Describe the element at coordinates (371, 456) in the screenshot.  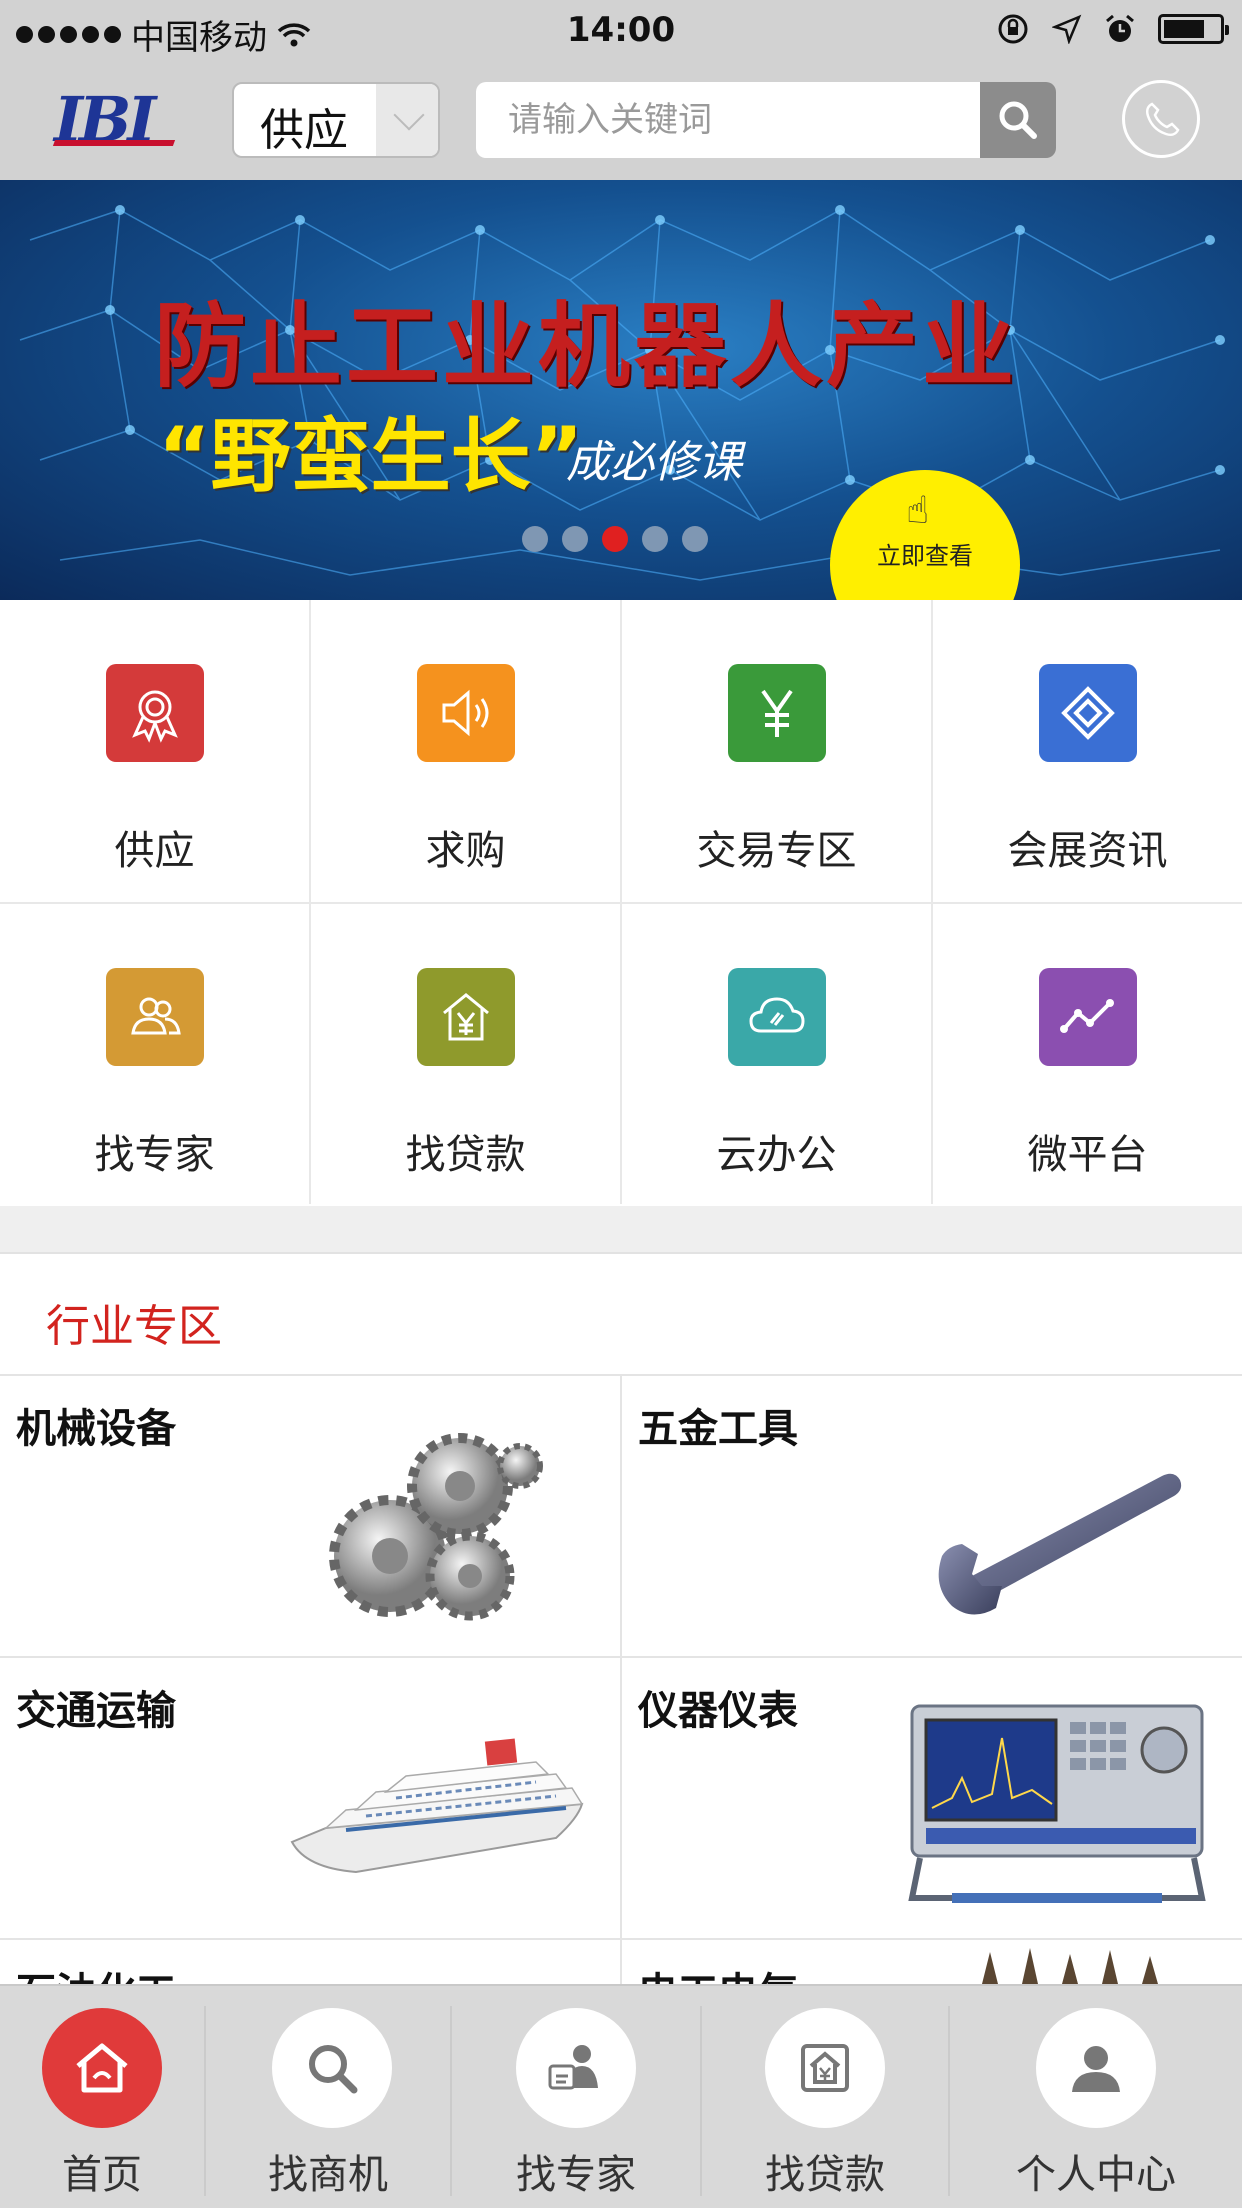
I see `banner-subtitle-highlight: “野蛮生长”` at that location.